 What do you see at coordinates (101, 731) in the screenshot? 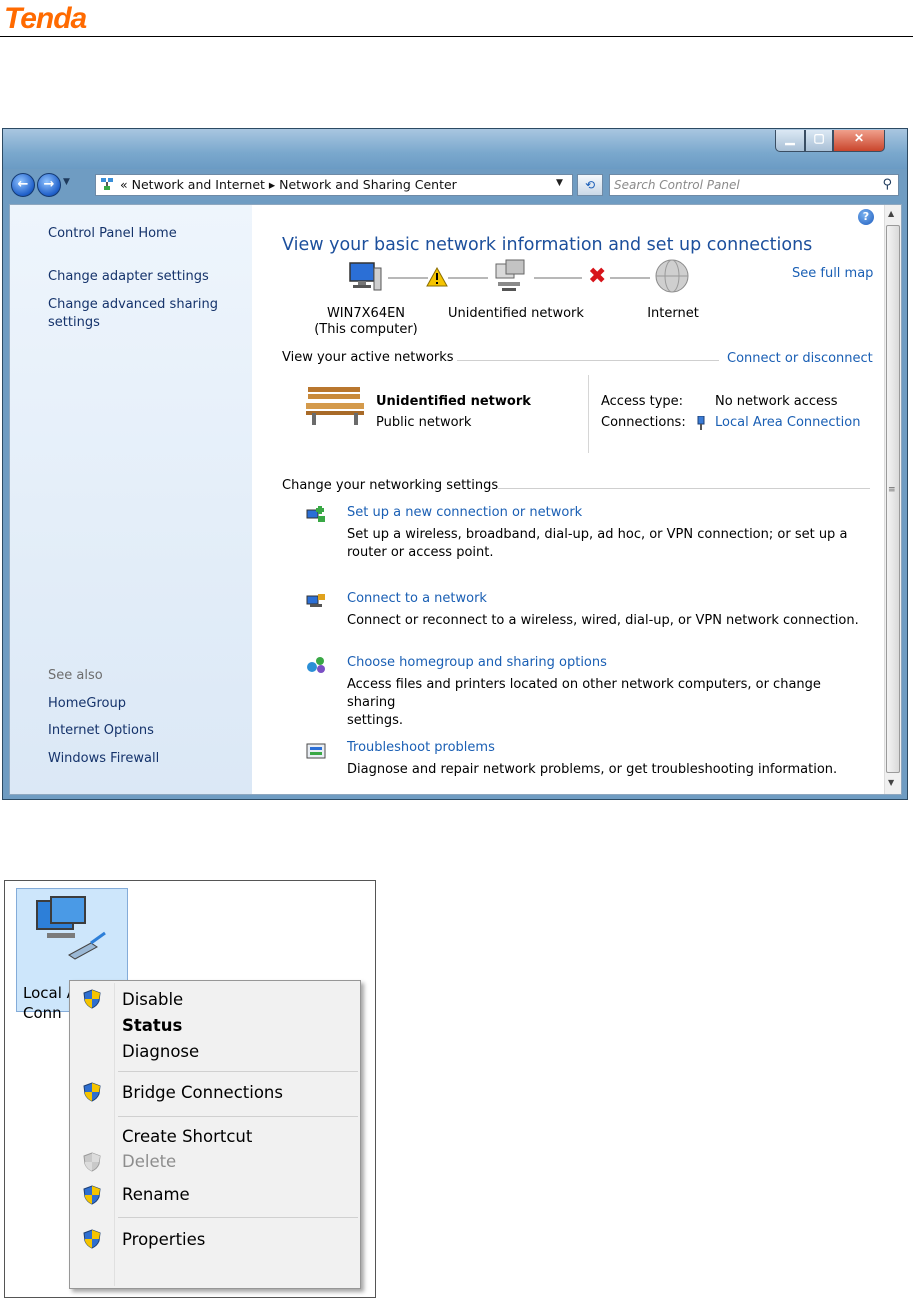
I see `sidebar-link-internet-options: Internet Options` at bounding box center [101, 731].